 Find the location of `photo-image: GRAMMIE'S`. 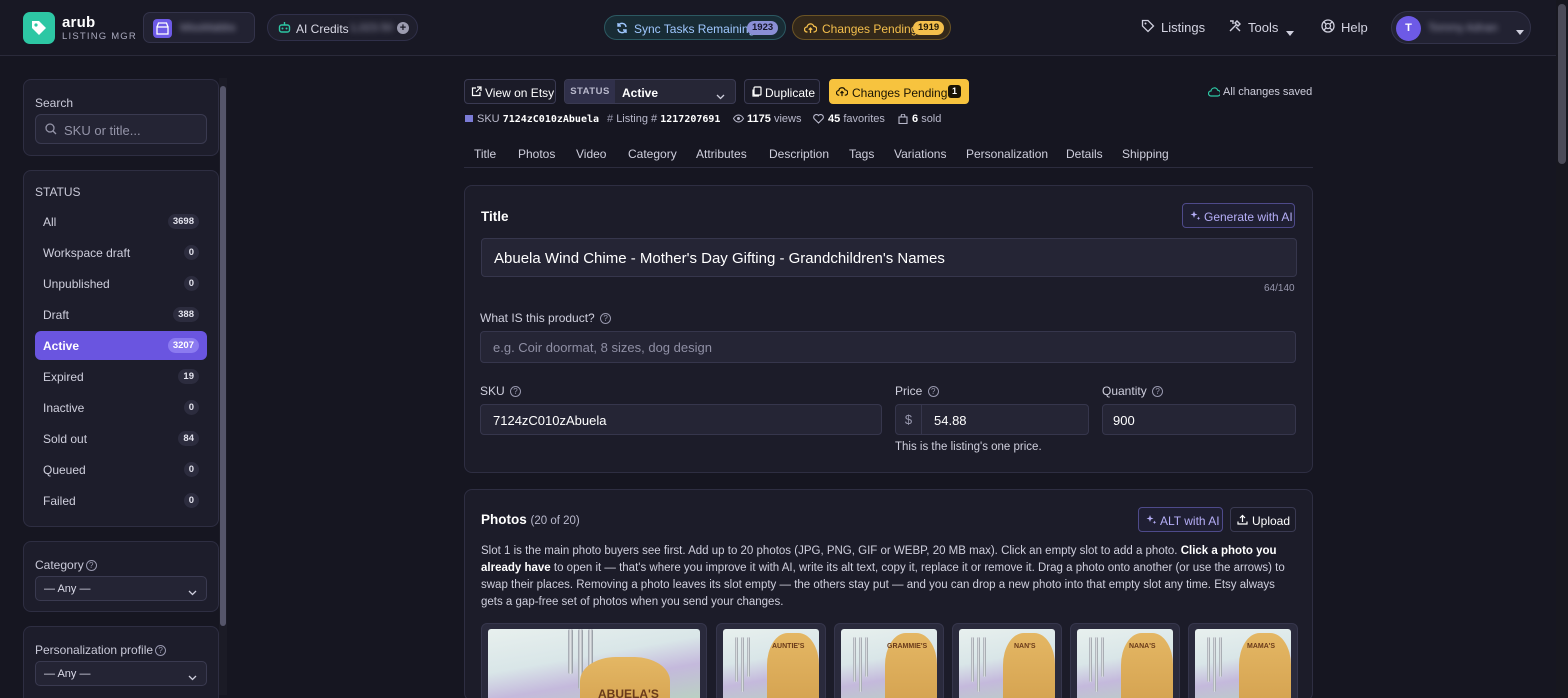

photo-image: GRAMMIE'S is located at coordinates (889, 663).